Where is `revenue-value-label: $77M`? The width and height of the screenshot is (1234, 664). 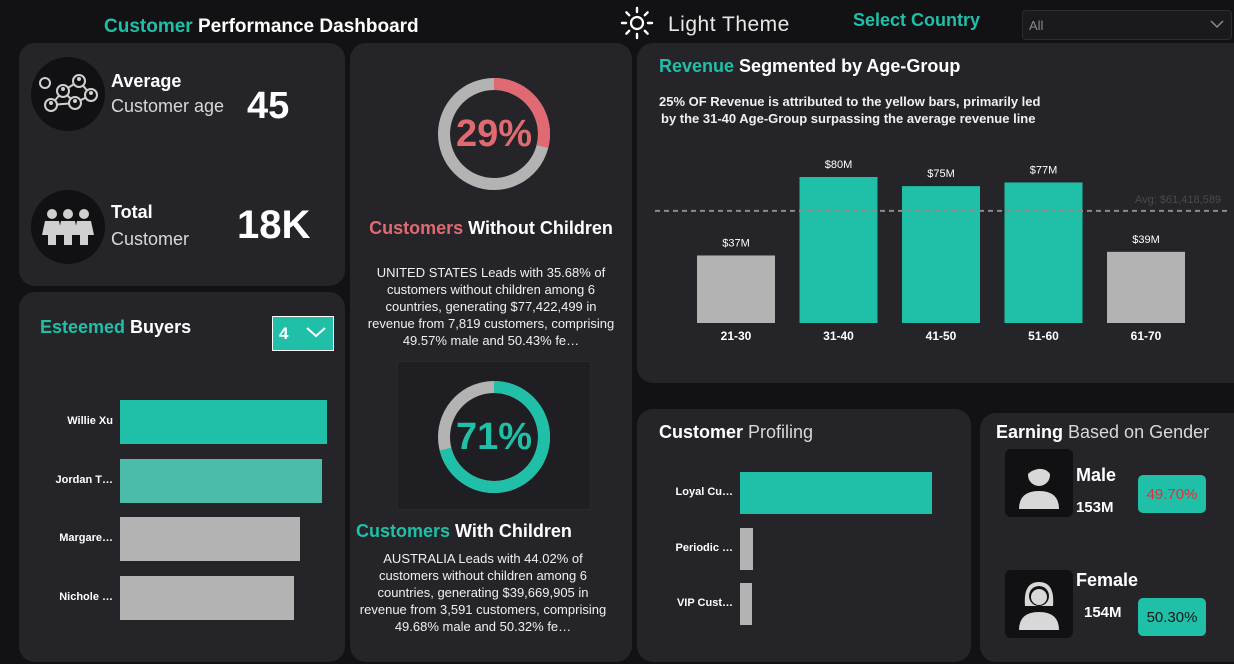
revenue-value-label: $77M is located at coordinates (1044, 170).